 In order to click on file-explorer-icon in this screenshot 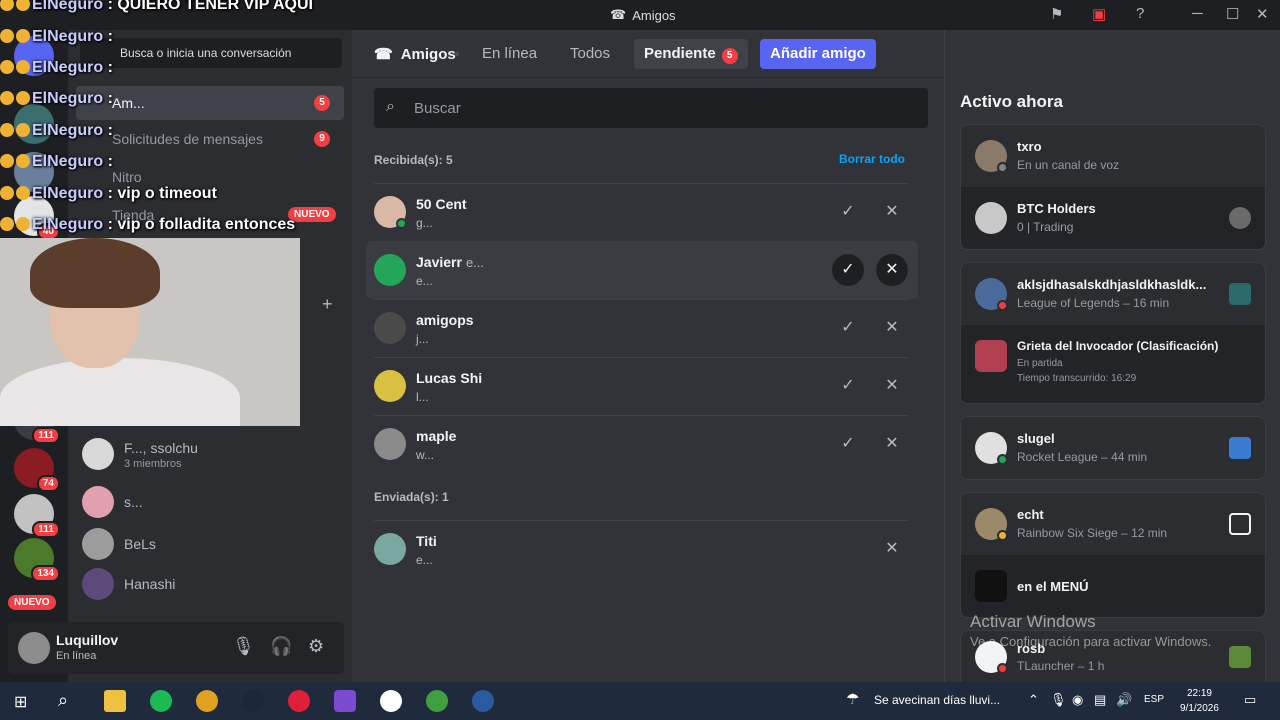, I will do `click(115, 701)`.